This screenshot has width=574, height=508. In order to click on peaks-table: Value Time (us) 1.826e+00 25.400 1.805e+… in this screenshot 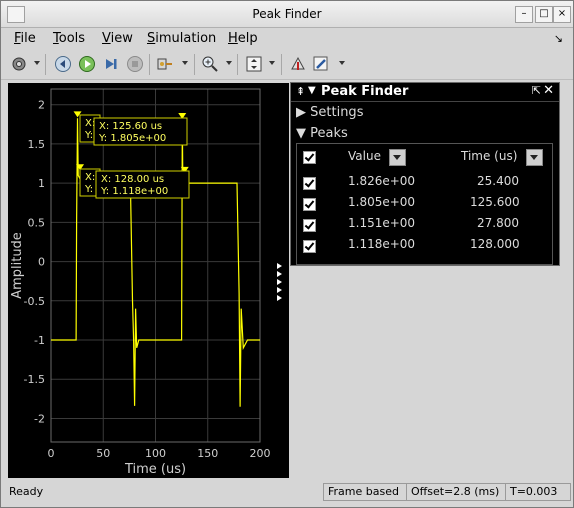, I will do `click(424, 204)`.